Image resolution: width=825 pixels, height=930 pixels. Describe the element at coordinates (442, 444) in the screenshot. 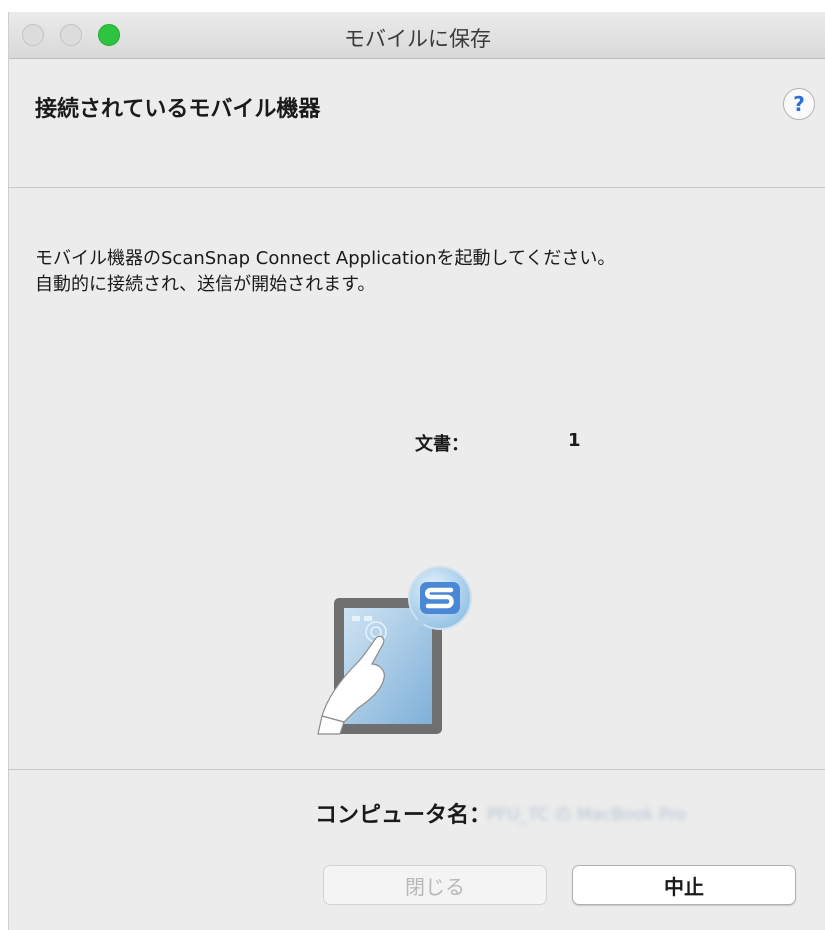

I see `document-count-label: 文書：` at that location.